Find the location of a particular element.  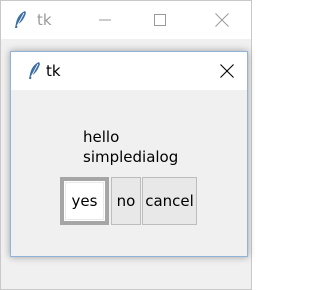

yes-button: yes is located at coordinates (84, 201).